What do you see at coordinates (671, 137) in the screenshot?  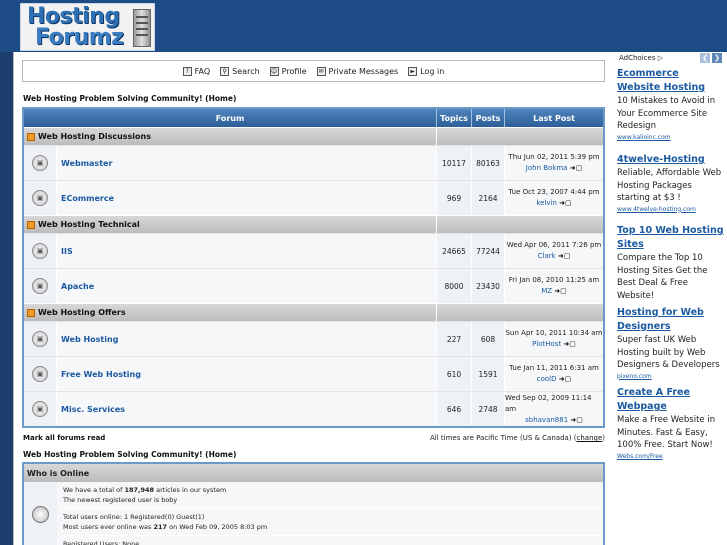 I see `ad-url: www.kalioinc.com` at bounding box center [671, 137].